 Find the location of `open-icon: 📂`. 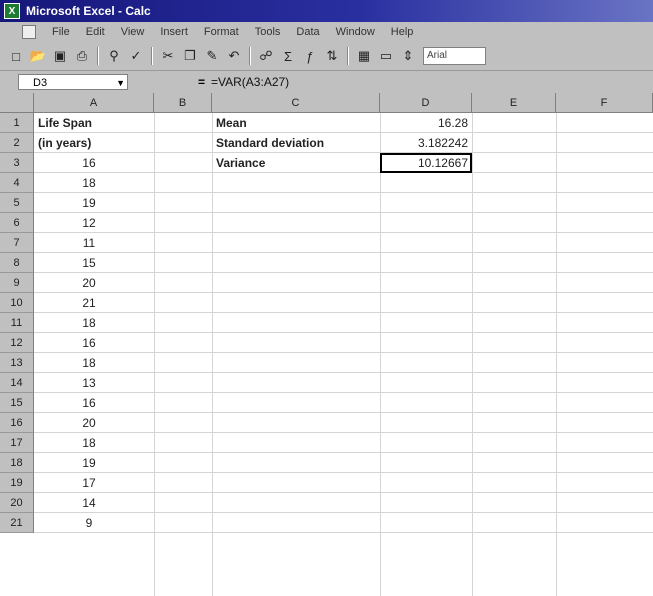

open-icon: 📂 is located at coordinates (38, 56).